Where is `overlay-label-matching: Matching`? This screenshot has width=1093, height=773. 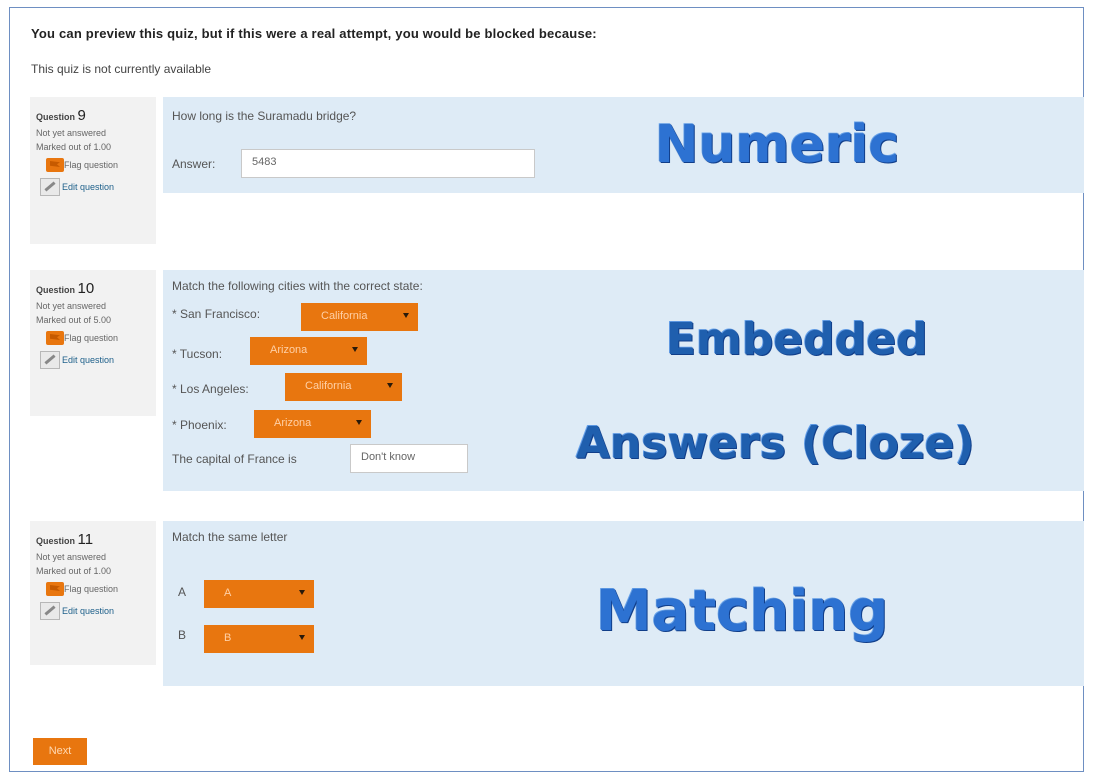 overlay-label-matching: Matching is located at coordinates (742, 611).